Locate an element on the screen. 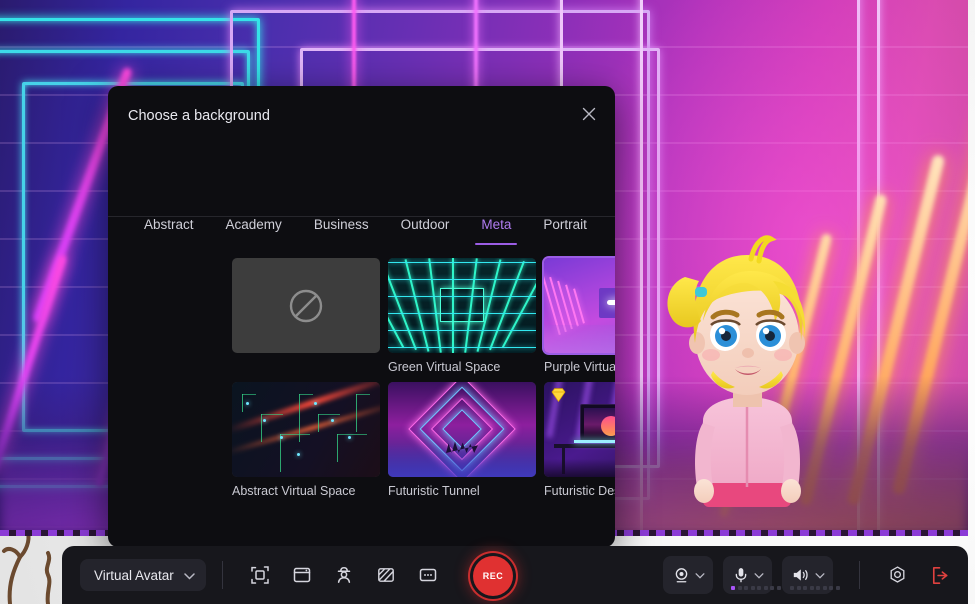 The image size is (975, 604). background-item-futuristic-tunnel: Futuristic Tunnel is located at coordinates (462, 440).